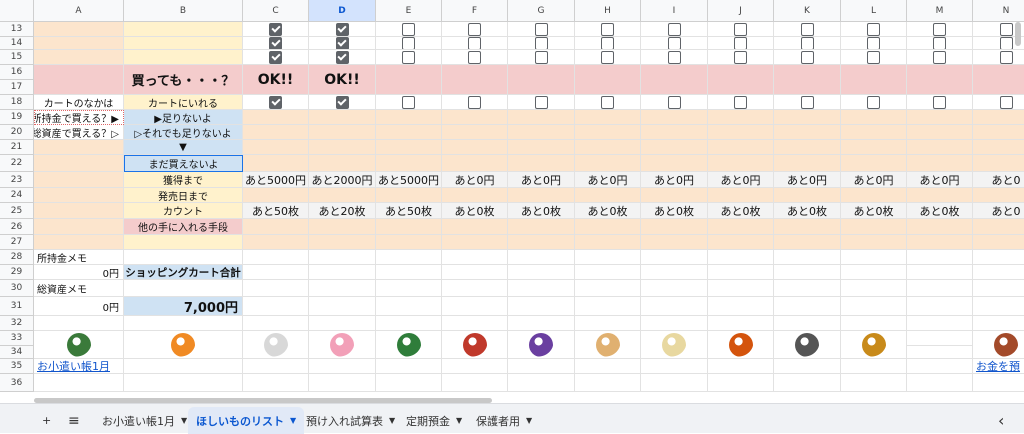 This screenshot has width=1024, height=434. What do you see at coordinates (17, 323) in the screenshot?
I see `row-header-32: 32` at bounding box center [17, 323].